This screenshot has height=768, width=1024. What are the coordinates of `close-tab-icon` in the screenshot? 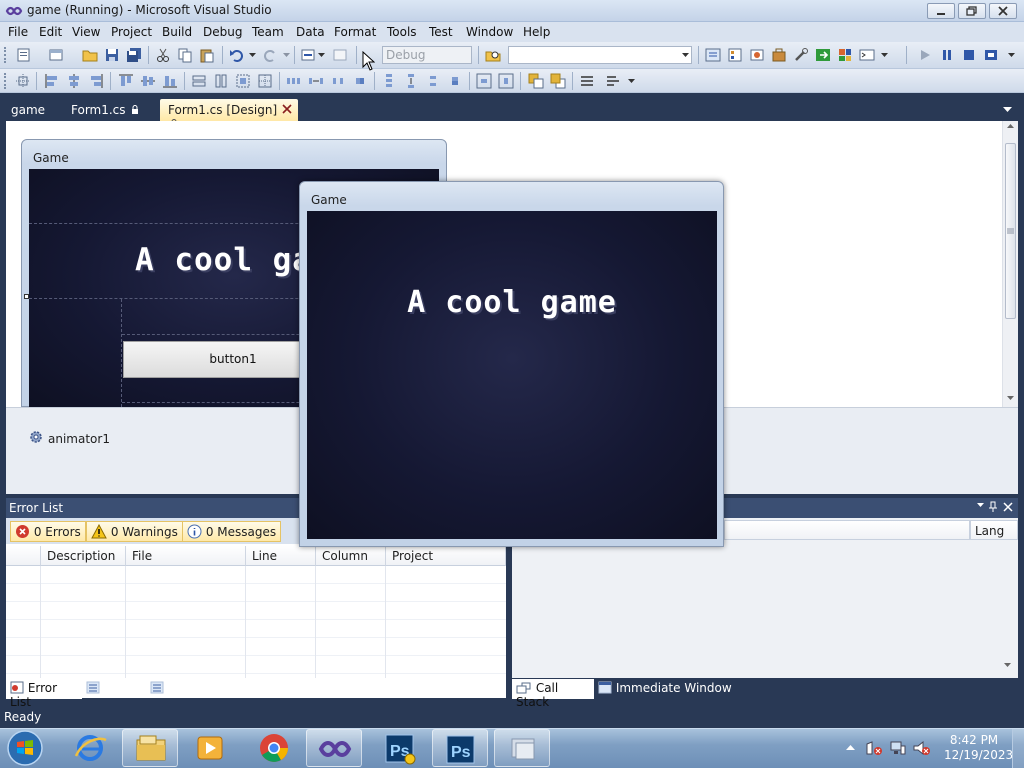 It's located at (287, 109).